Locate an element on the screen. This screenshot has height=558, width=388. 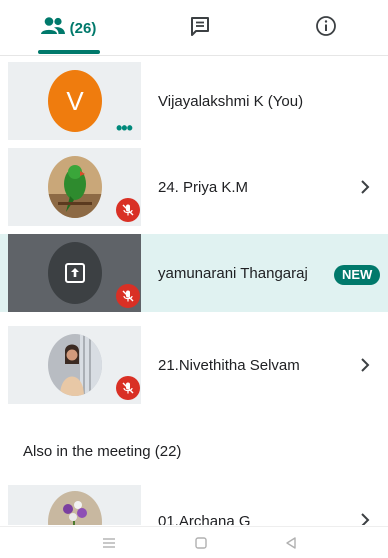
tab-people: (26) is located at coordinates (68, 28).